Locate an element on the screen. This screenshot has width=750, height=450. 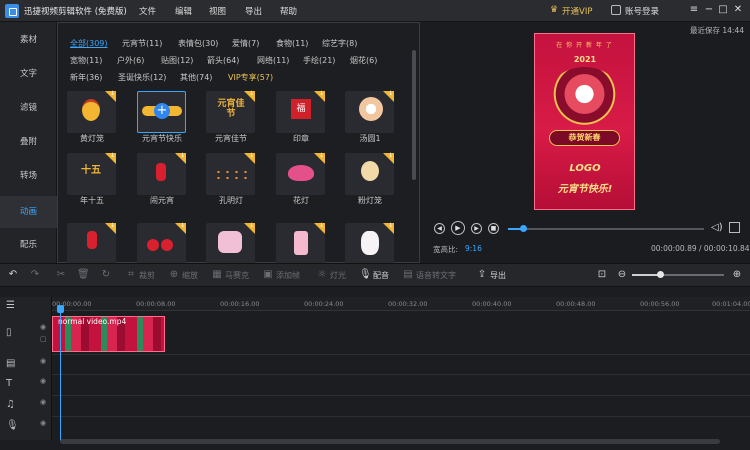
category-other: 其他(74) is located at coordinates (196, 77).